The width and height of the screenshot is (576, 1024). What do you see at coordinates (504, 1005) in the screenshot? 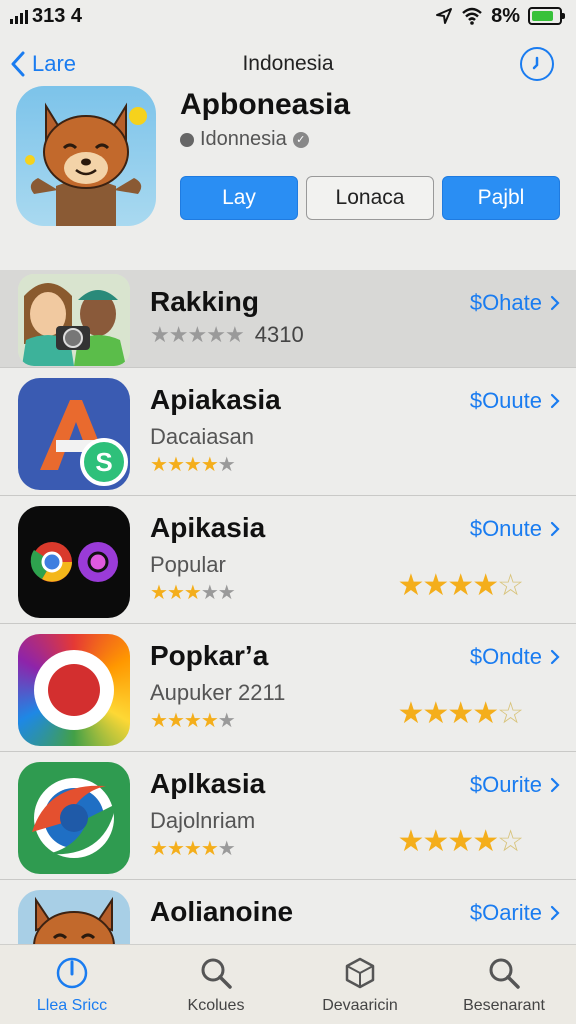
I see `tab-label: Besenarant` at bounding box center [504, 1005].